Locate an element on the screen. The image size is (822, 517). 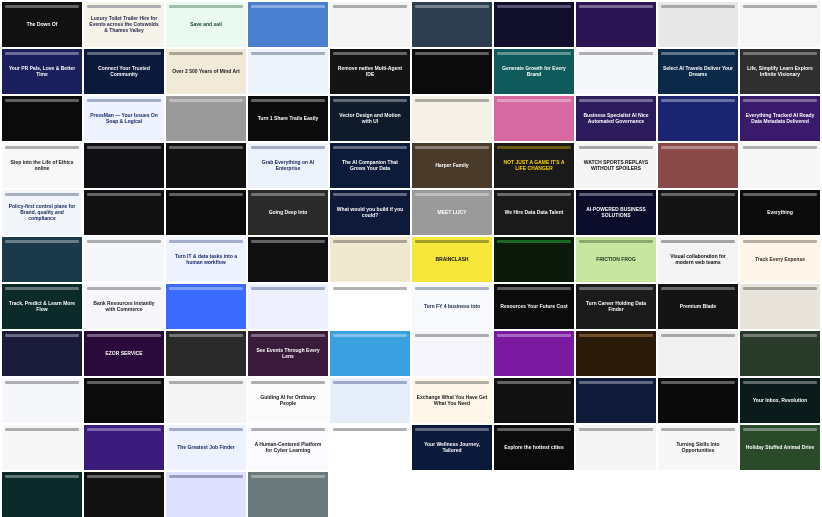
thumbnail-tile: Select AI Travels Deliver Your Dreams is located at coordinates (698, 71).